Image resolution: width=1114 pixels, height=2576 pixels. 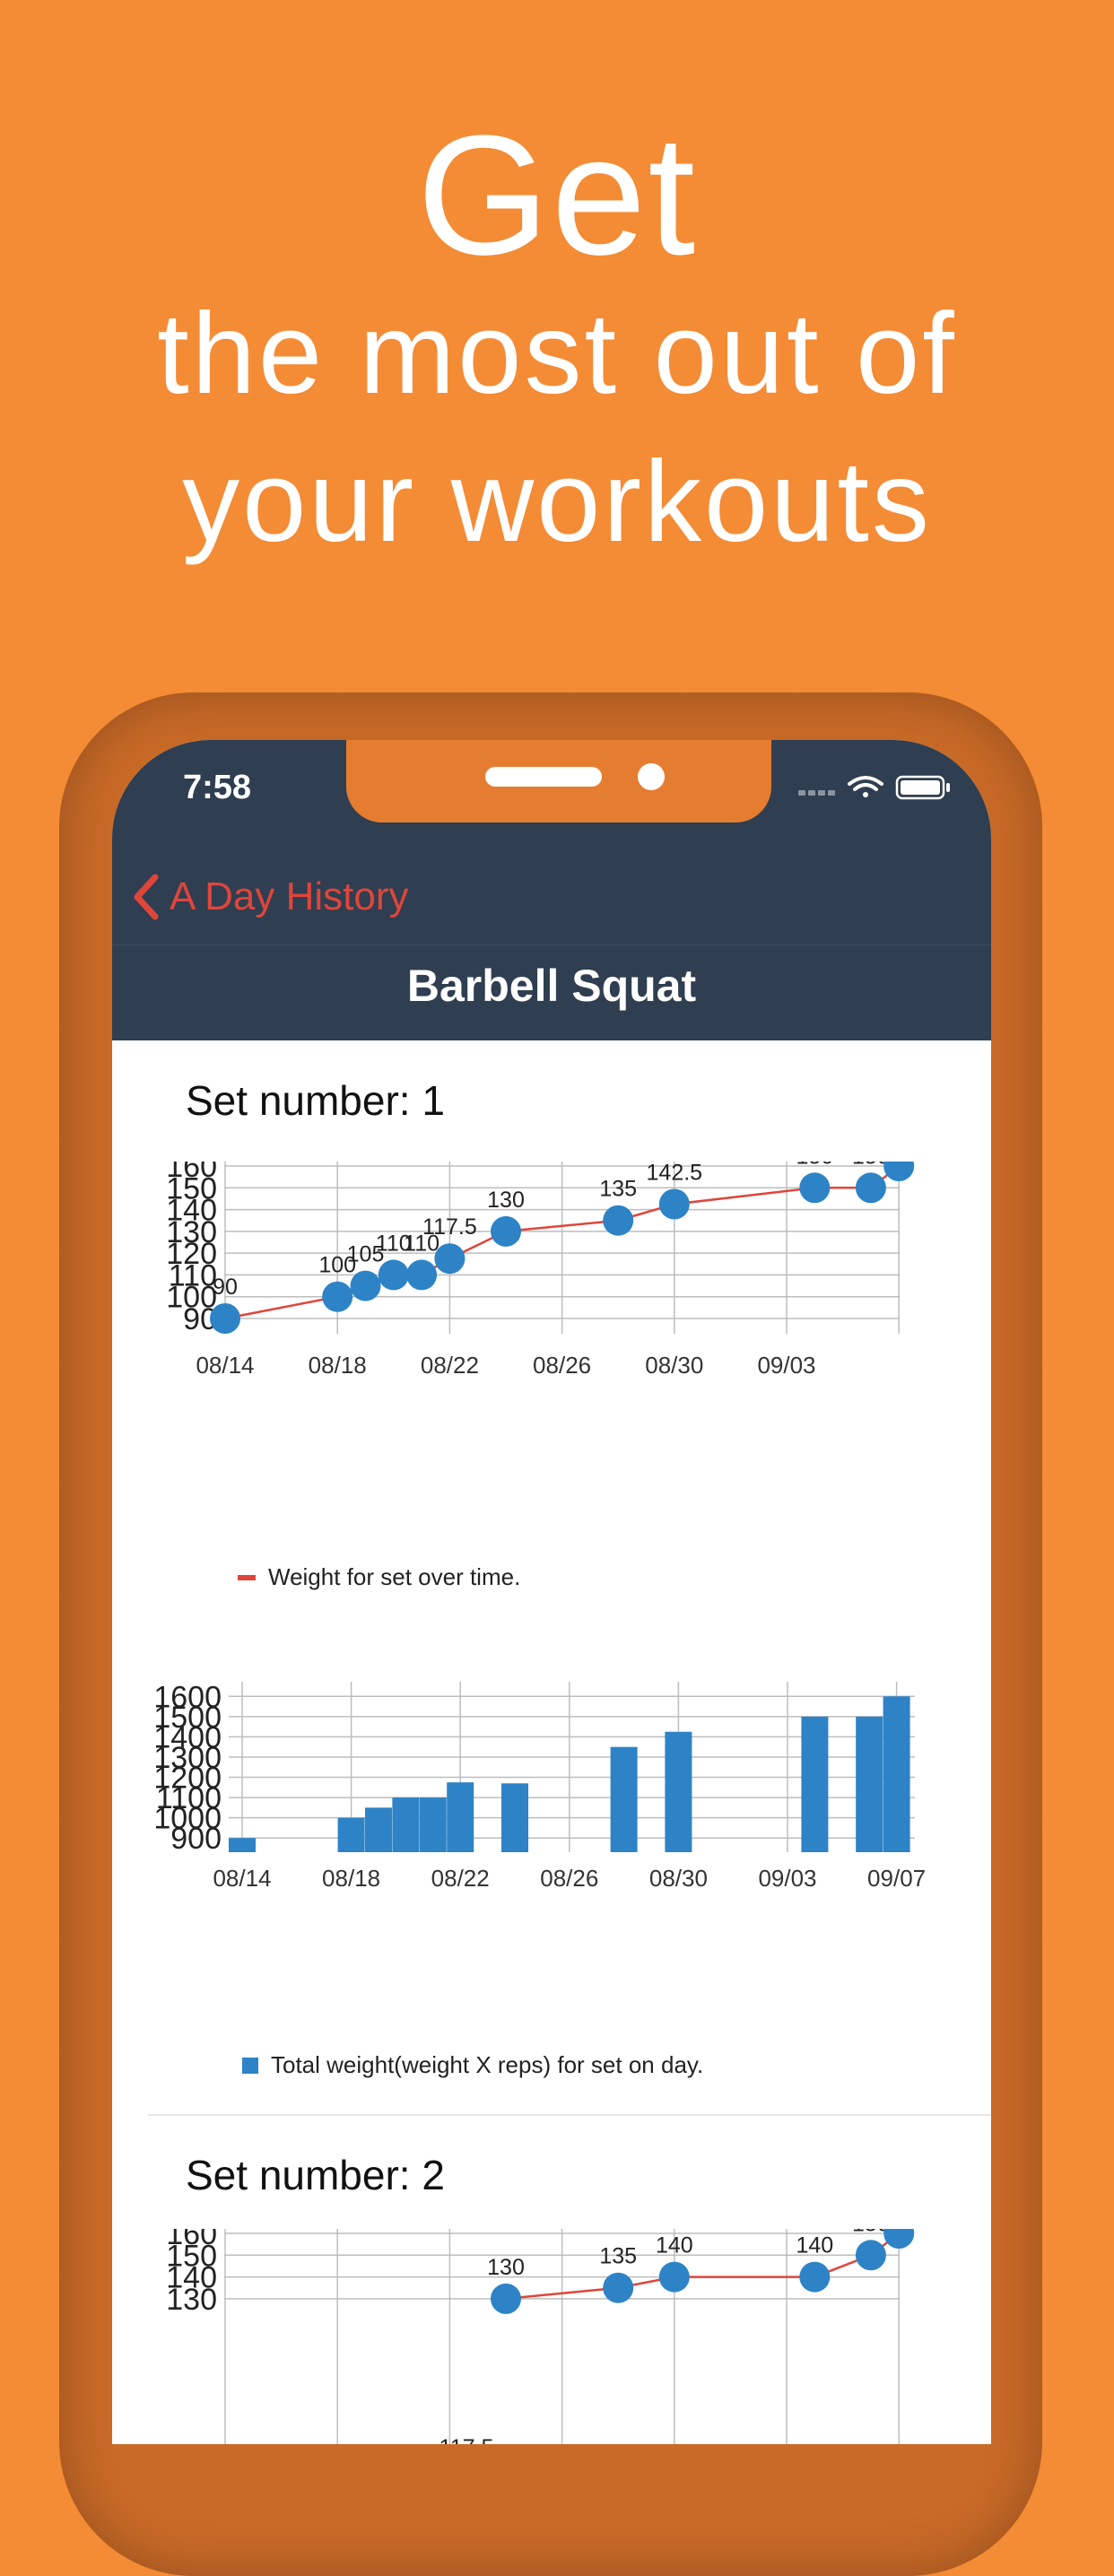 I want to click on status-time: 7:58, so click(x=217, y=787).